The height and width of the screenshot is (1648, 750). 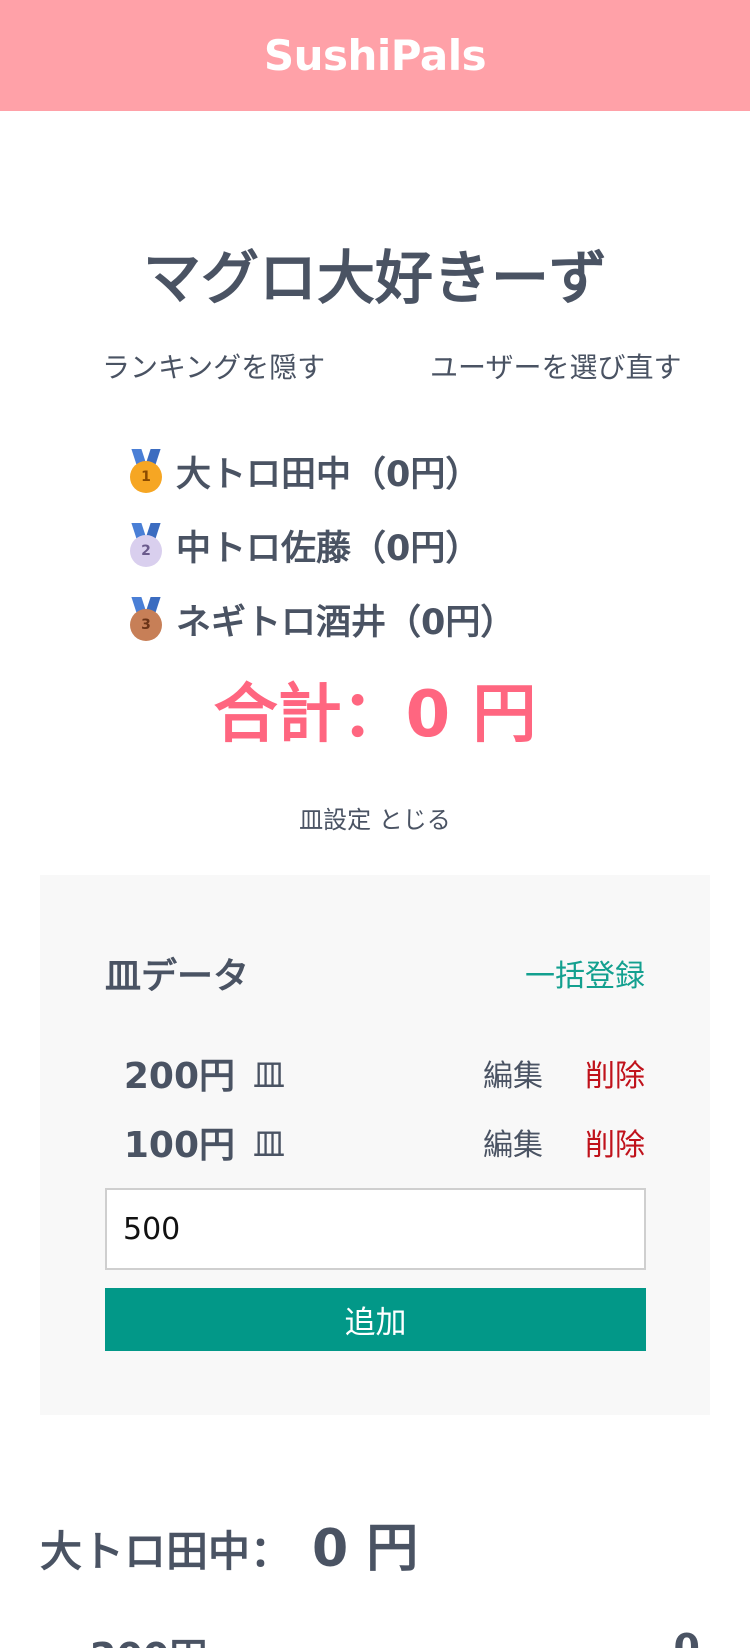 What do you see at coordinates (179, 1076) in the screenshot?
I see `plate-price: 200円` at bounding box center [179, 1076].